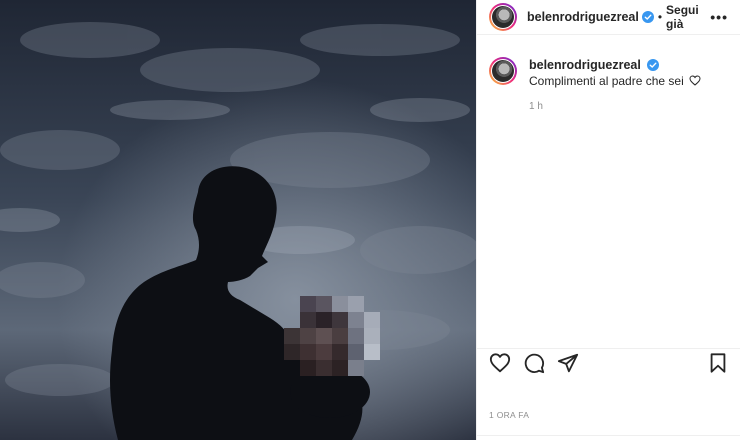 The width and height of the screenshot is (740, 440). I want to click on comment-text: Complimenti al padre che sei, so click(606, 81).